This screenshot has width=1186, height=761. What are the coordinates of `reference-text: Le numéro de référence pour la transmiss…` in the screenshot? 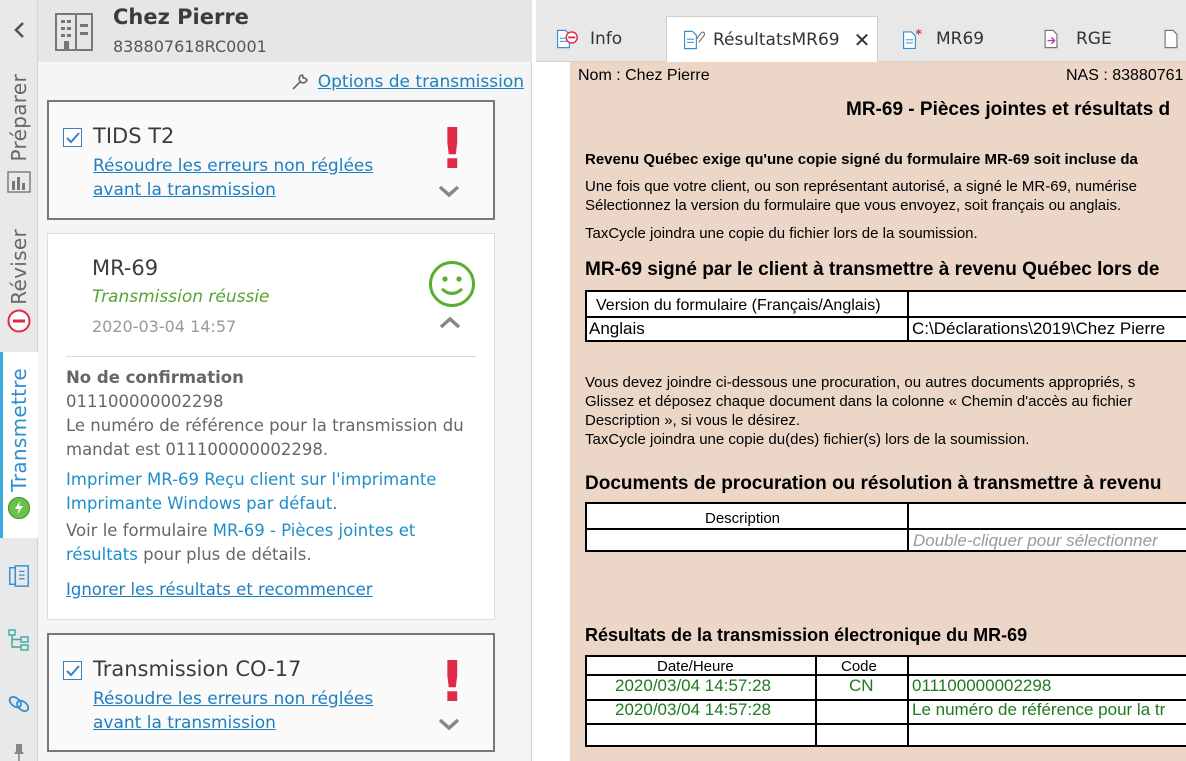 It's located at (265, 437).